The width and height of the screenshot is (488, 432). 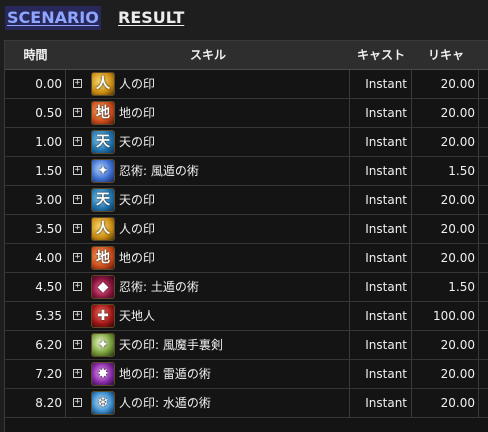 I want to click on time-cell: 0.50, so click(x=35, y=113).